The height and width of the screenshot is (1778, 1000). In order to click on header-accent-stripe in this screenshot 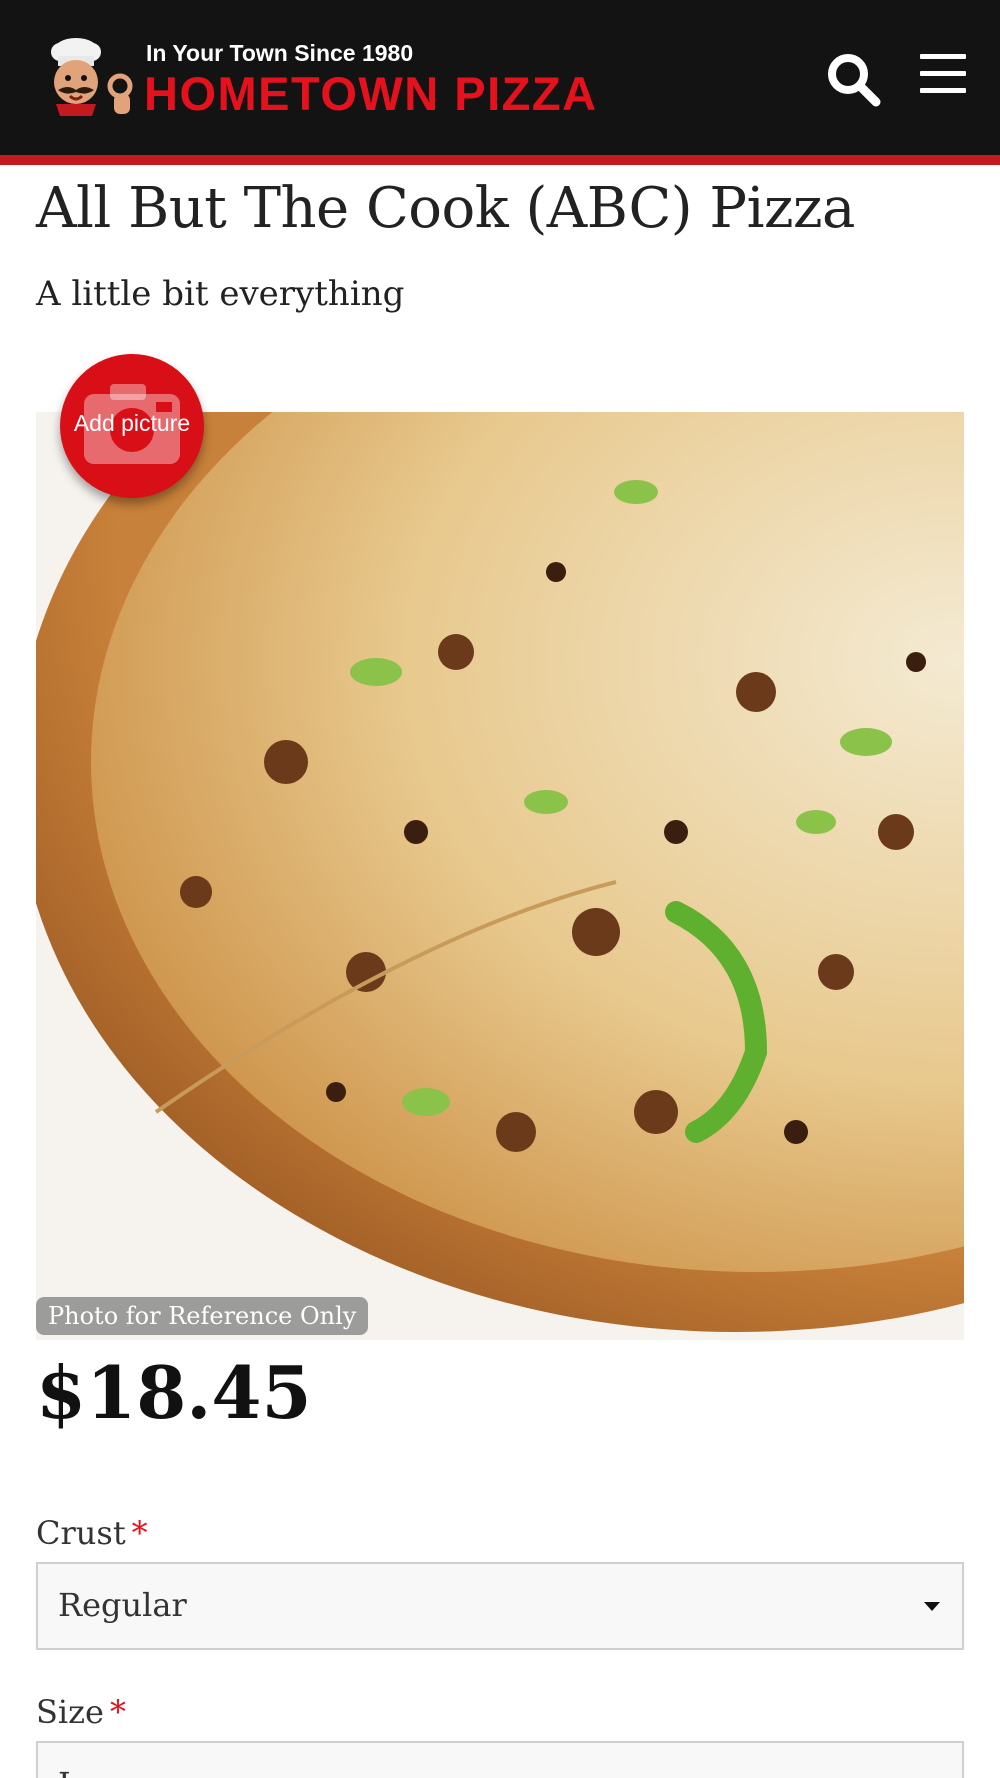, I will do `click(500, 160)`.